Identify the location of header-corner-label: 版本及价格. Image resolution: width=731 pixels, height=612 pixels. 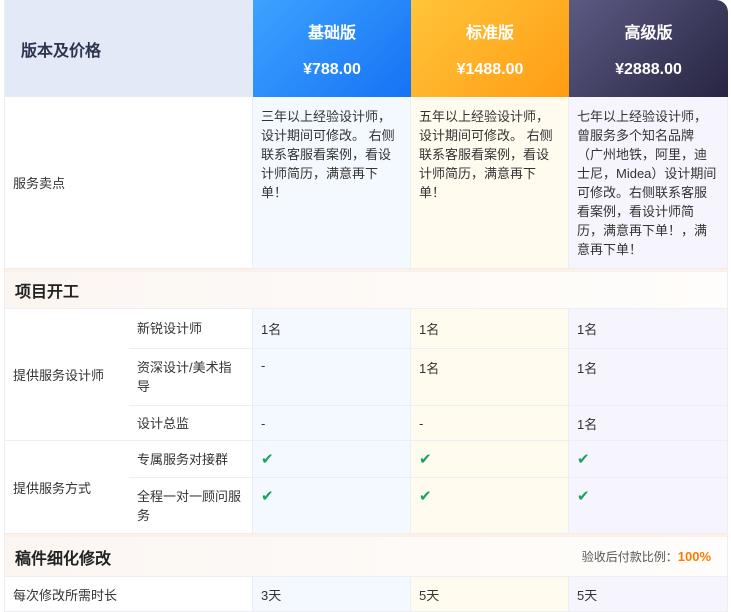
(129, 48).